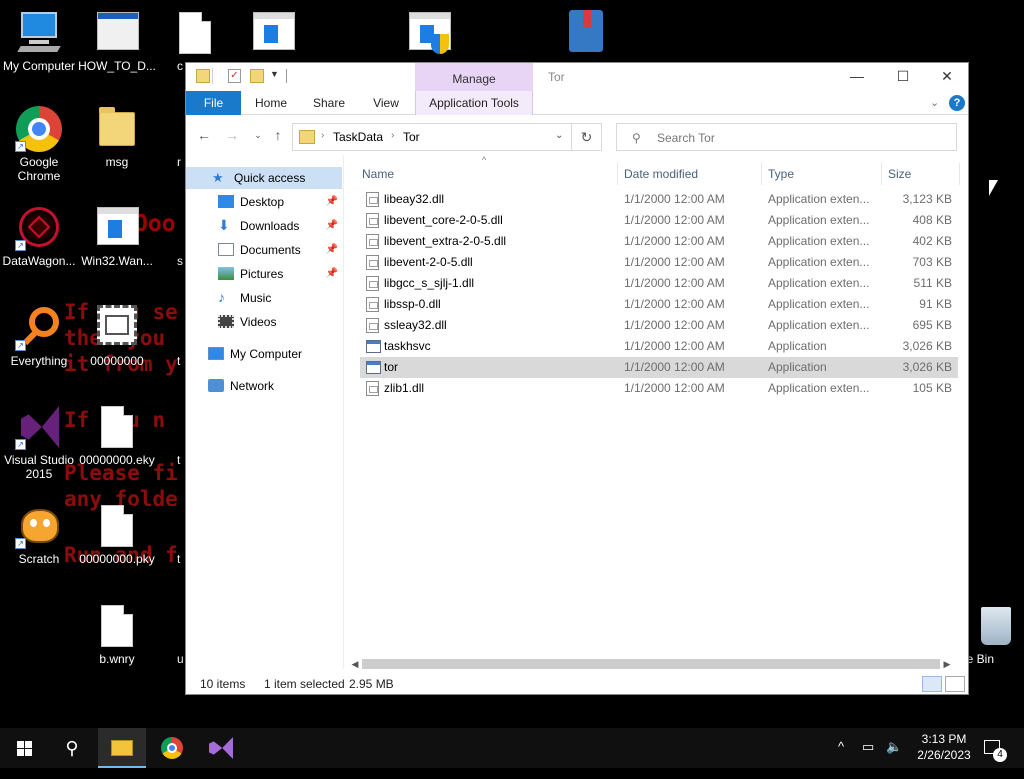  I want to click on clock: 3:13 PM 2/26/2023, so click(944, 751).